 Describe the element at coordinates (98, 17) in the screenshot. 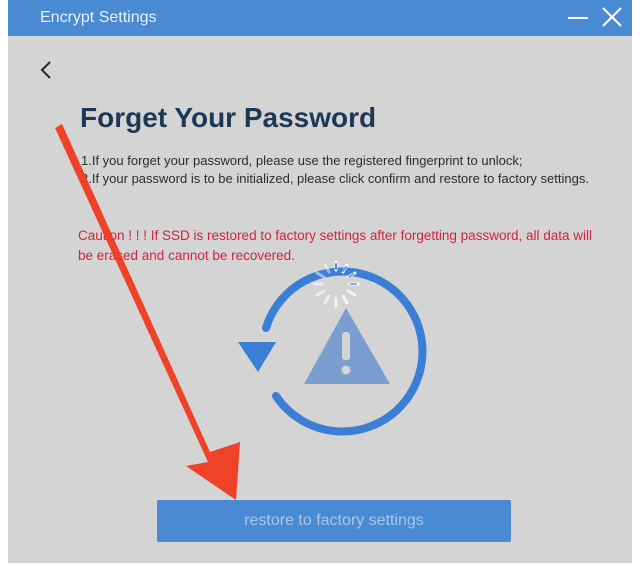

I see `window-title: Encrypt Settings` at that location.